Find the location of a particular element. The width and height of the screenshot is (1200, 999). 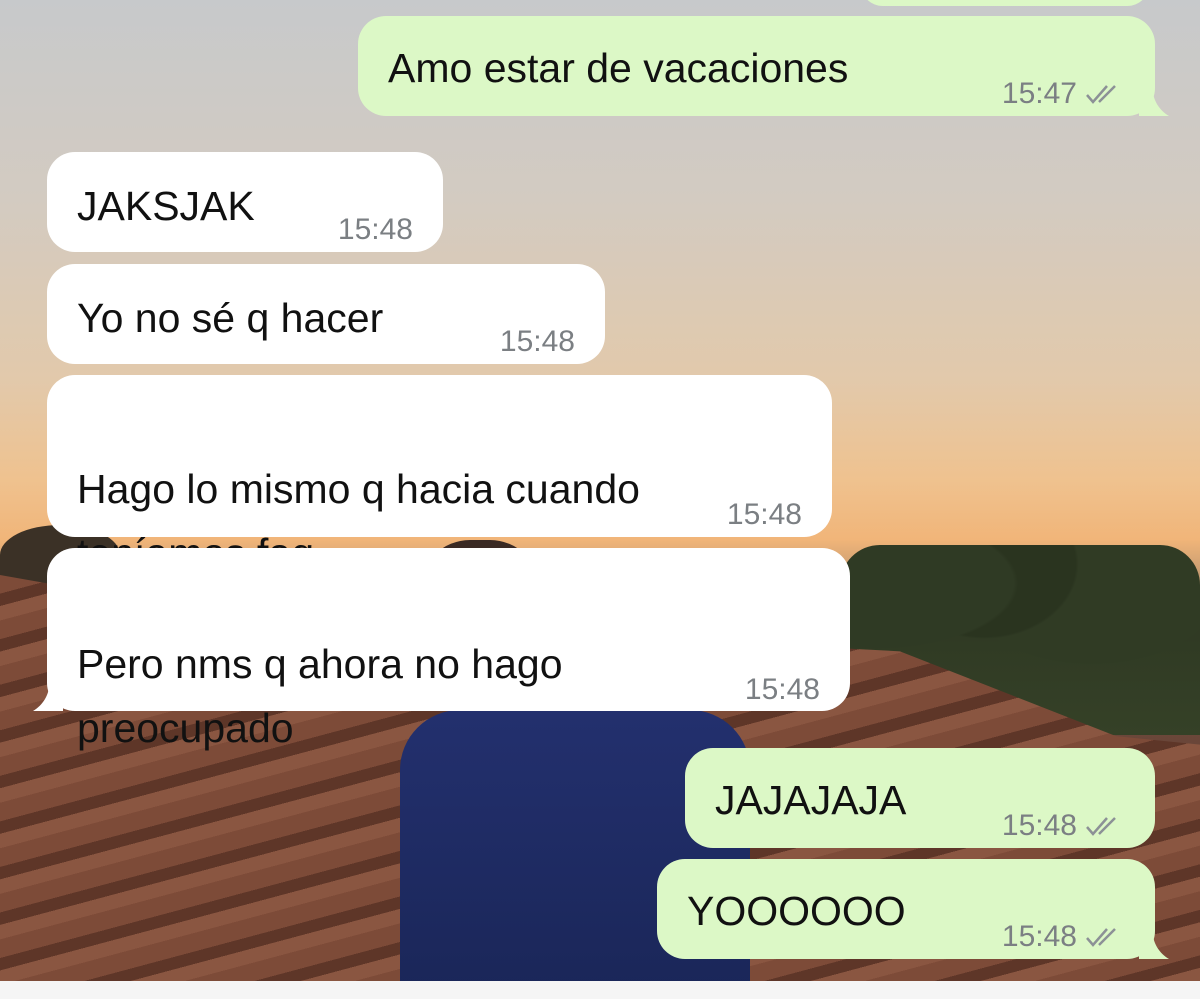

input-bar-edge is located at coordinates (600, 990).